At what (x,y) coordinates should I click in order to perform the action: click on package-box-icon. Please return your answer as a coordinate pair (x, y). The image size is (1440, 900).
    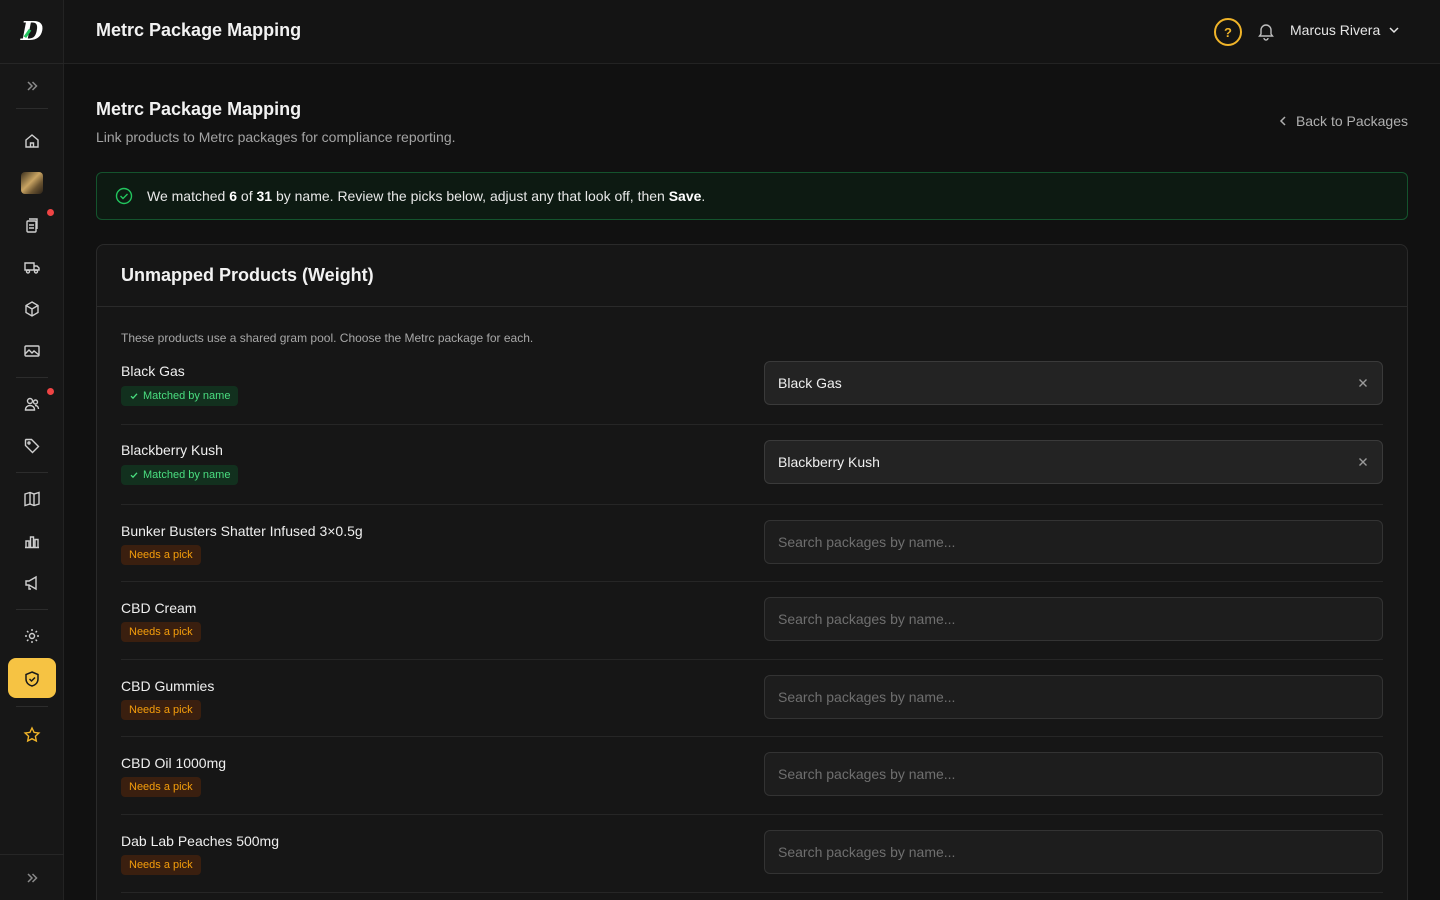
    Looking at the image, I should click on (32, 309).